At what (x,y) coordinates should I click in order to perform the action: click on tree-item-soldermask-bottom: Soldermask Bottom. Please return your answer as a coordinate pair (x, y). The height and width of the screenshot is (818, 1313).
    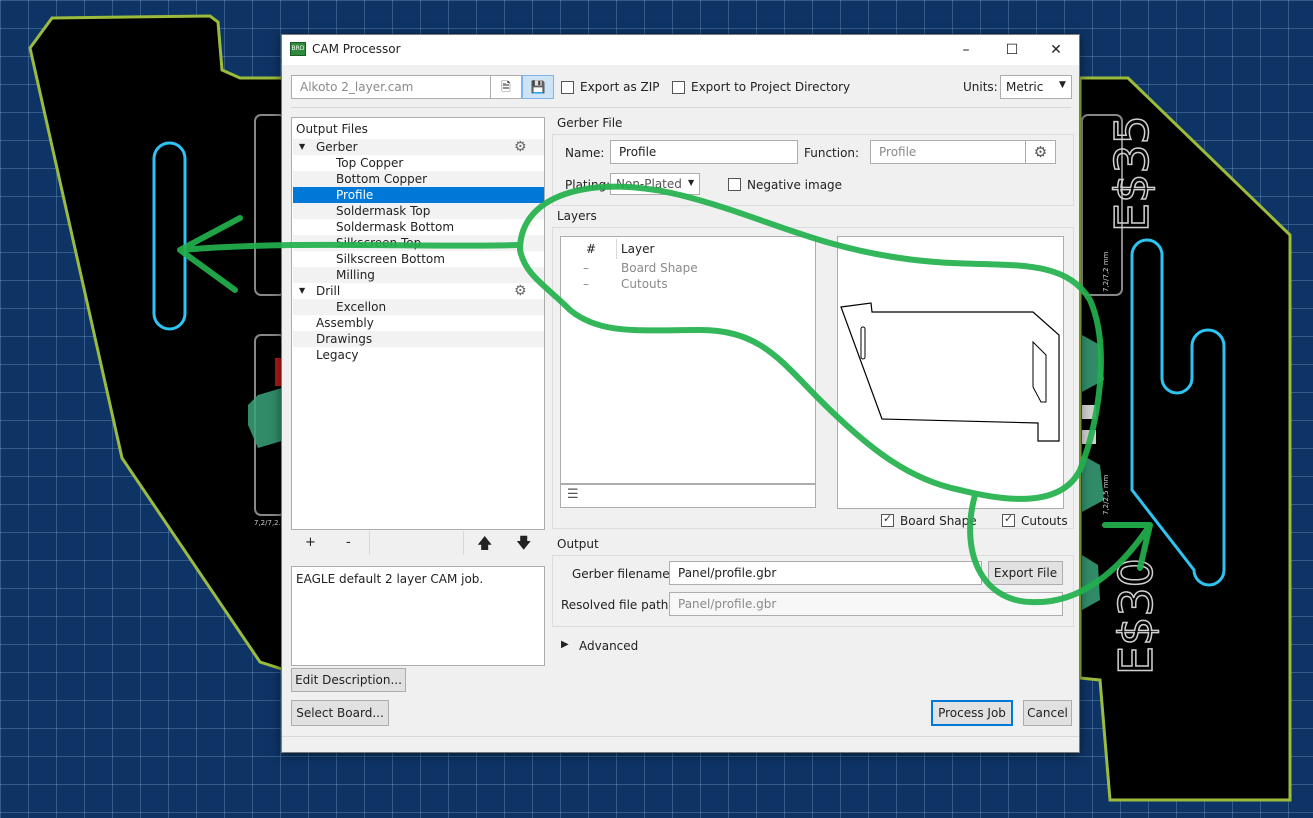
    Looking at the image, I should click on (418, 227).